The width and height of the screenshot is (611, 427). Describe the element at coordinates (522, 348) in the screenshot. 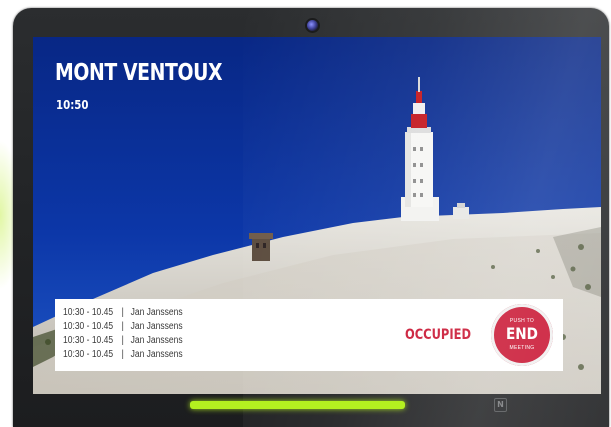

I see `end-button-bottom-text: MEETING` at that location.